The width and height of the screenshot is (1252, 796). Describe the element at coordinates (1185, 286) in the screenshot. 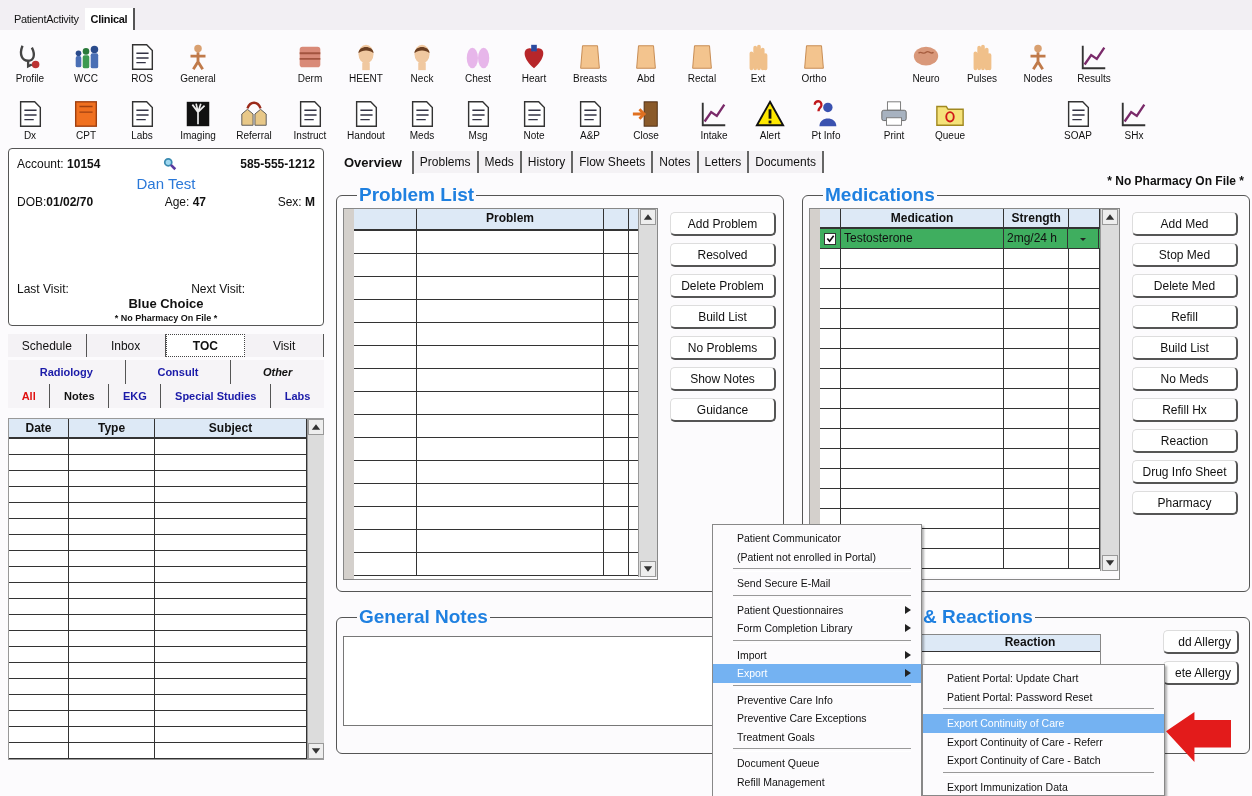

I see `action-button: Delete Med` at that location.